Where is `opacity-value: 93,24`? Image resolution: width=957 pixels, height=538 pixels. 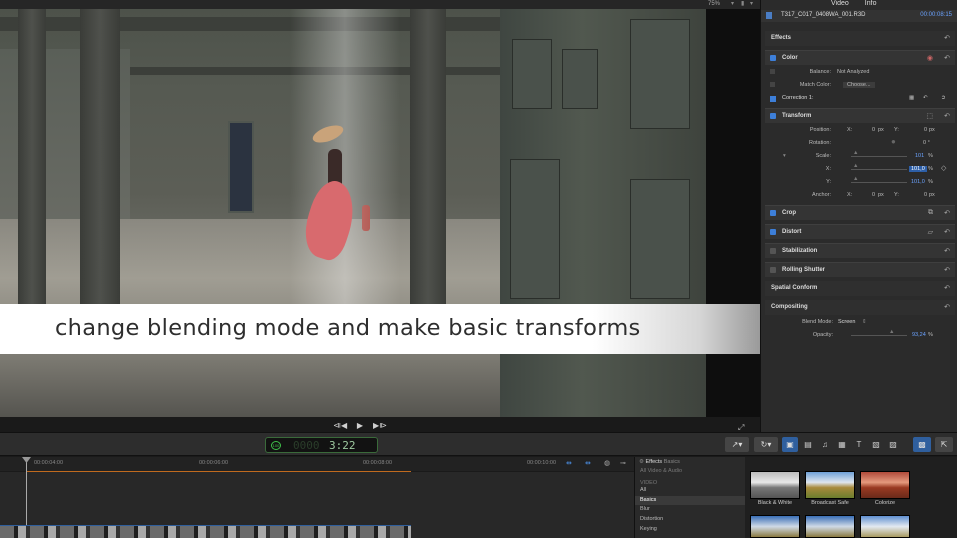 opacity-value: 93,24 is located at coordinates (919, 335).